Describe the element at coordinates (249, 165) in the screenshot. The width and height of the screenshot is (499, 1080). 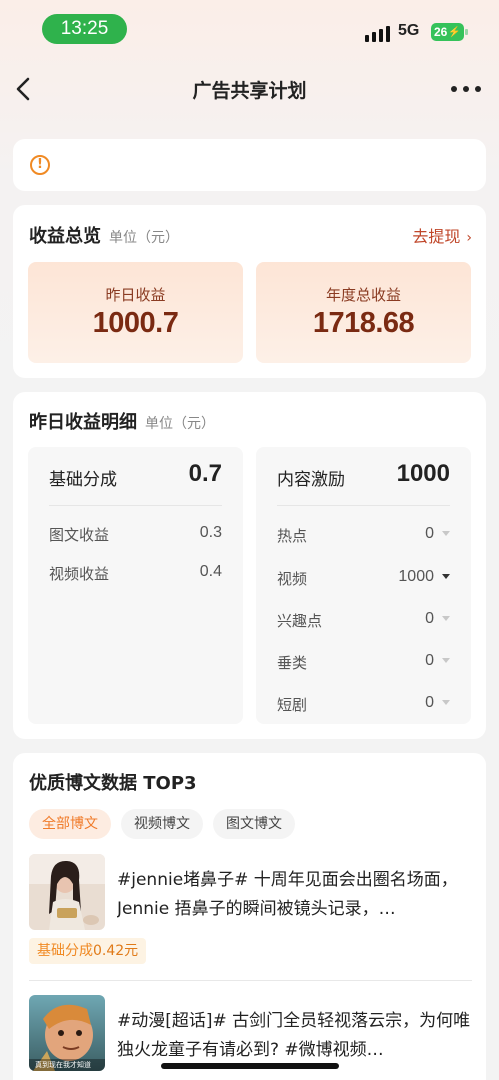
I see `notice-card: !` at that location.